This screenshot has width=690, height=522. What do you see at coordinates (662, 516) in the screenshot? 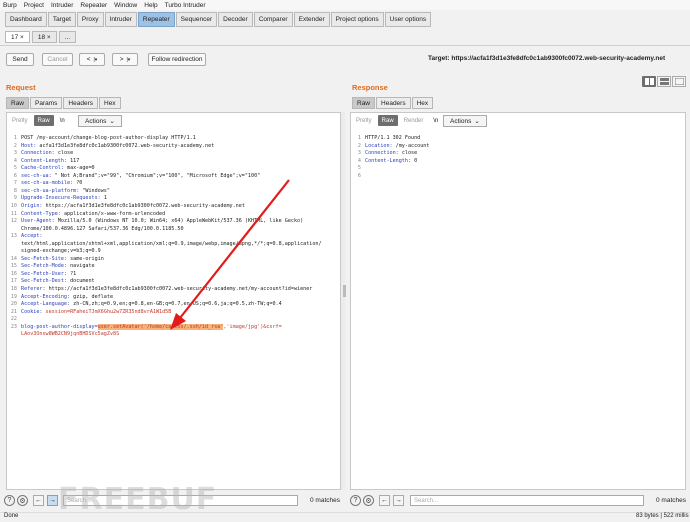
I see `status-bytes-millis: 83 bytes | 522 millis` at bounding box center [662, 516].